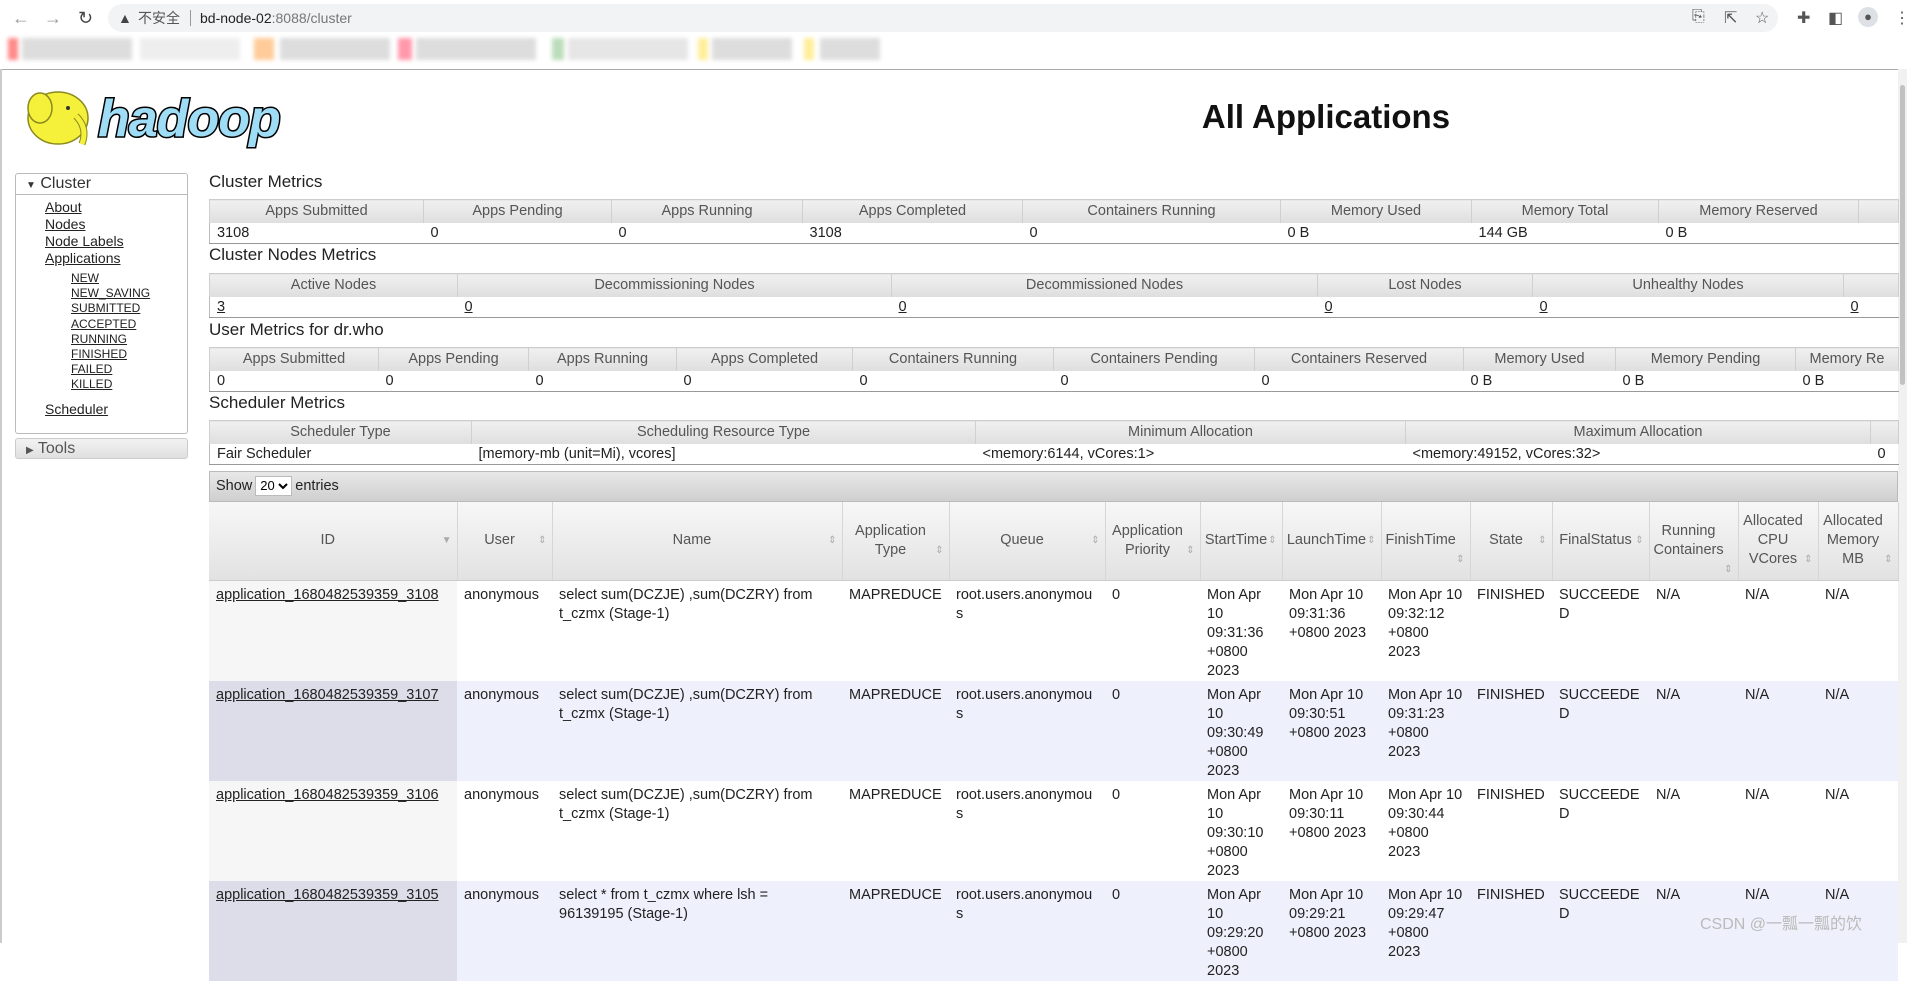  I want to click on table-length-bar: Show 20 entries, so click(1053, 486).